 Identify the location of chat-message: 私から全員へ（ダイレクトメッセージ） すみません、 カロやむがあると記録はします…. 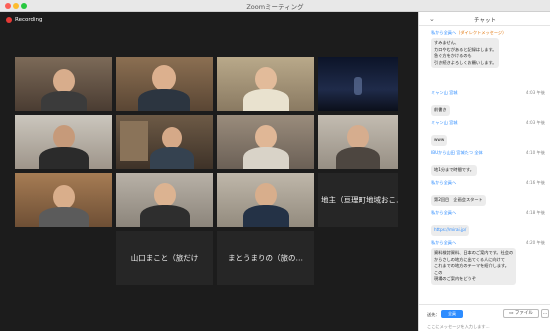
(488, 49).